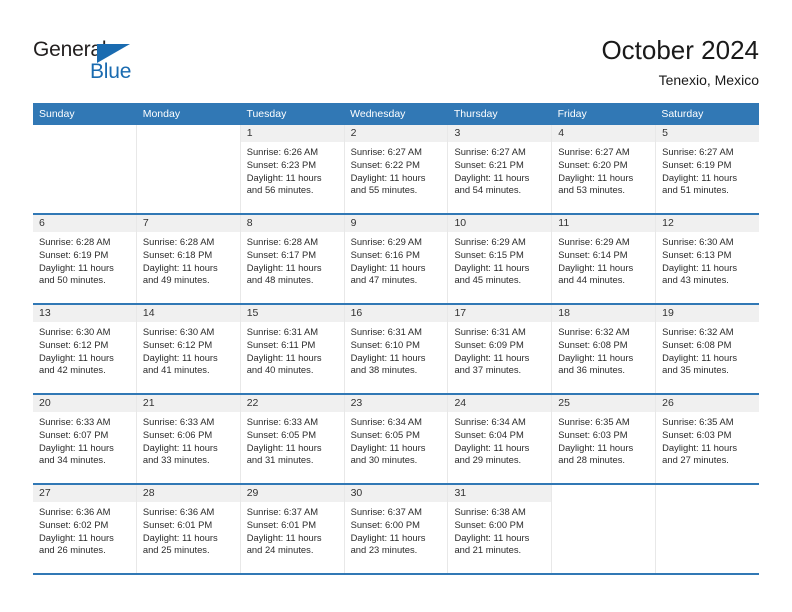  What do you see at coordinates (698, 421) in the screenshot?
I see `sunrise-text: Sunrise: 6:35 AM` at bounding box center [698, 421].